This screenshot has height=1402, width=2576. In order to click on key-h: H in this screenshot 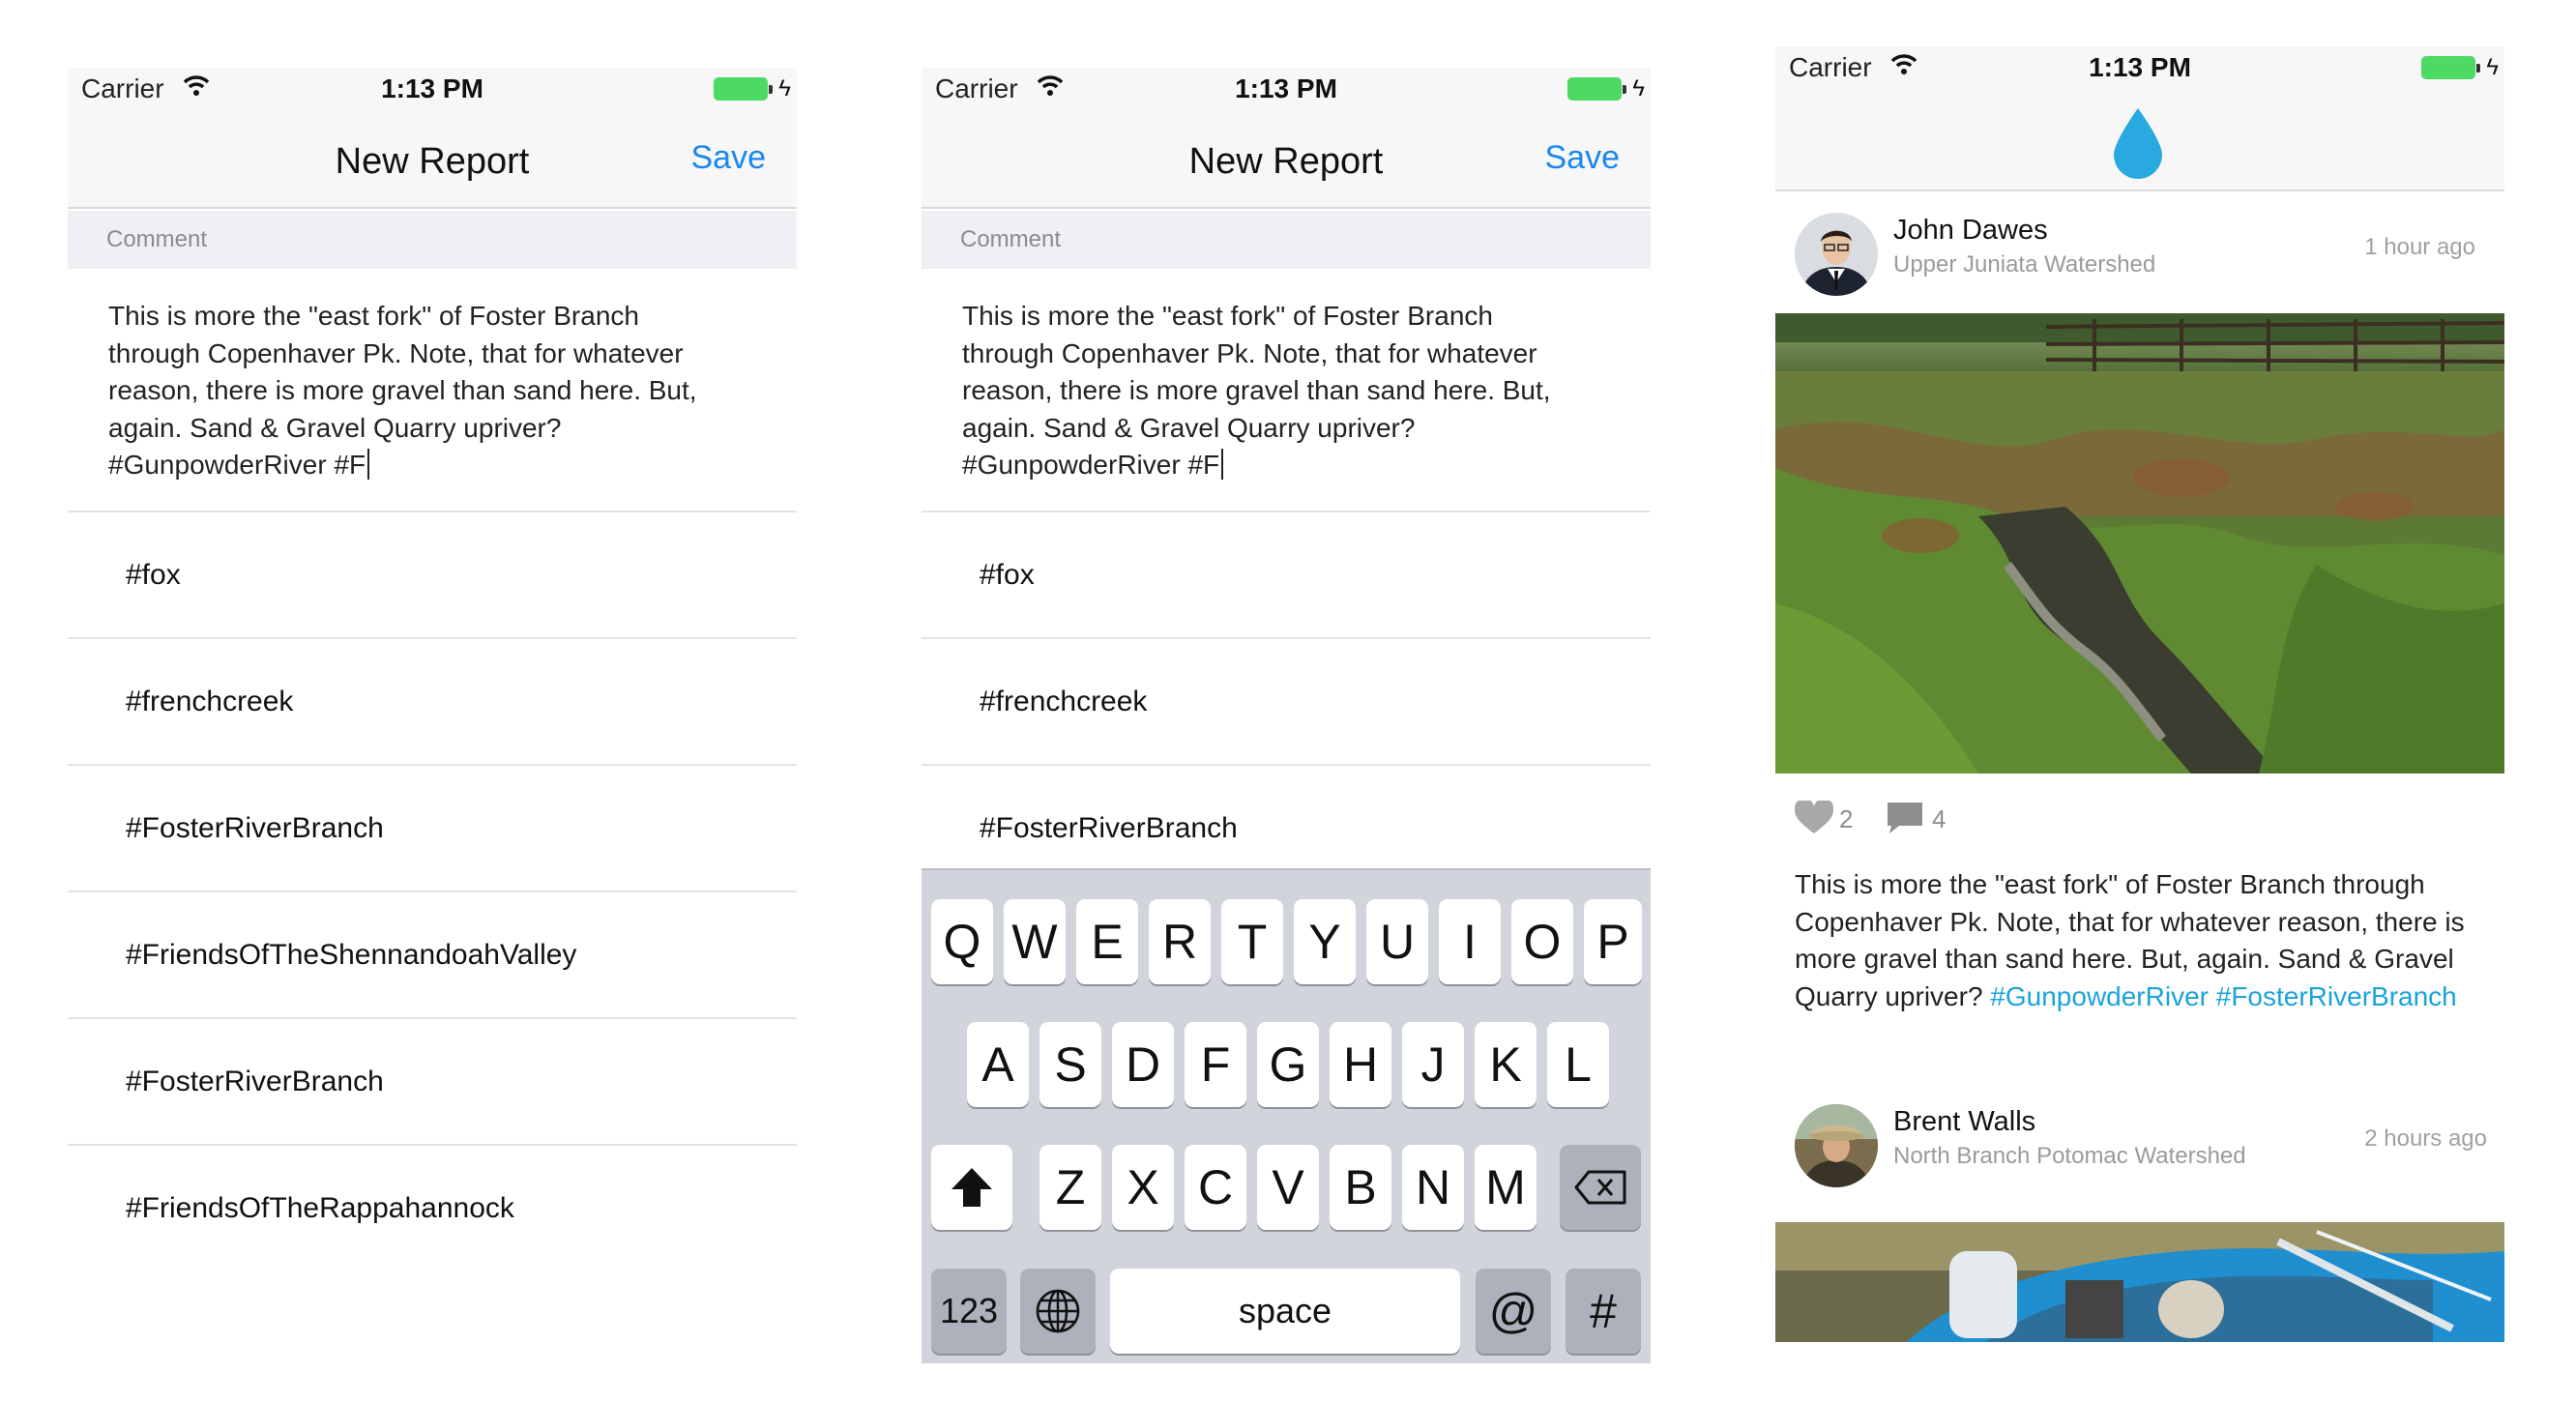, I will do `click(1360, 1064)`.